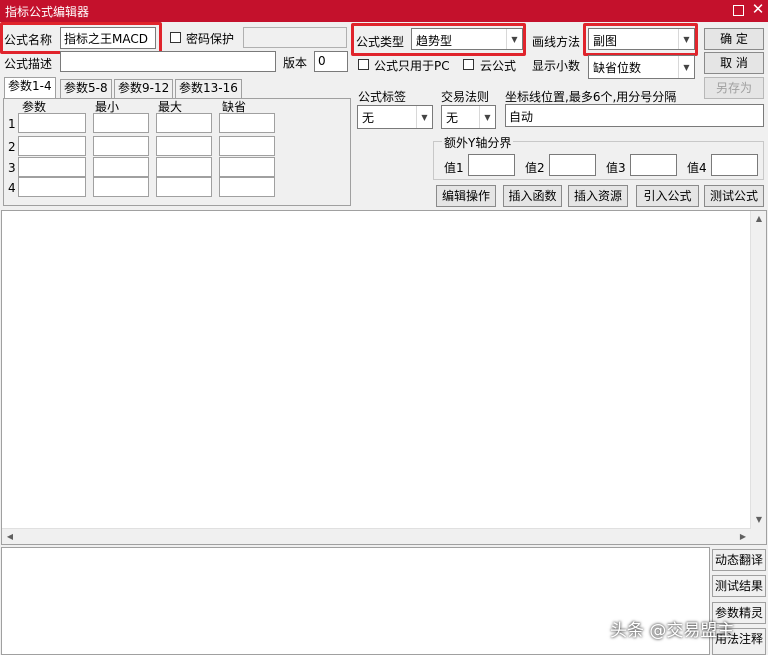 This screenshot has width=768, height=655. Describe the element at coordinates (743, 537) in the screenshot. I see `scroll-right-icon: ▶` at that location.